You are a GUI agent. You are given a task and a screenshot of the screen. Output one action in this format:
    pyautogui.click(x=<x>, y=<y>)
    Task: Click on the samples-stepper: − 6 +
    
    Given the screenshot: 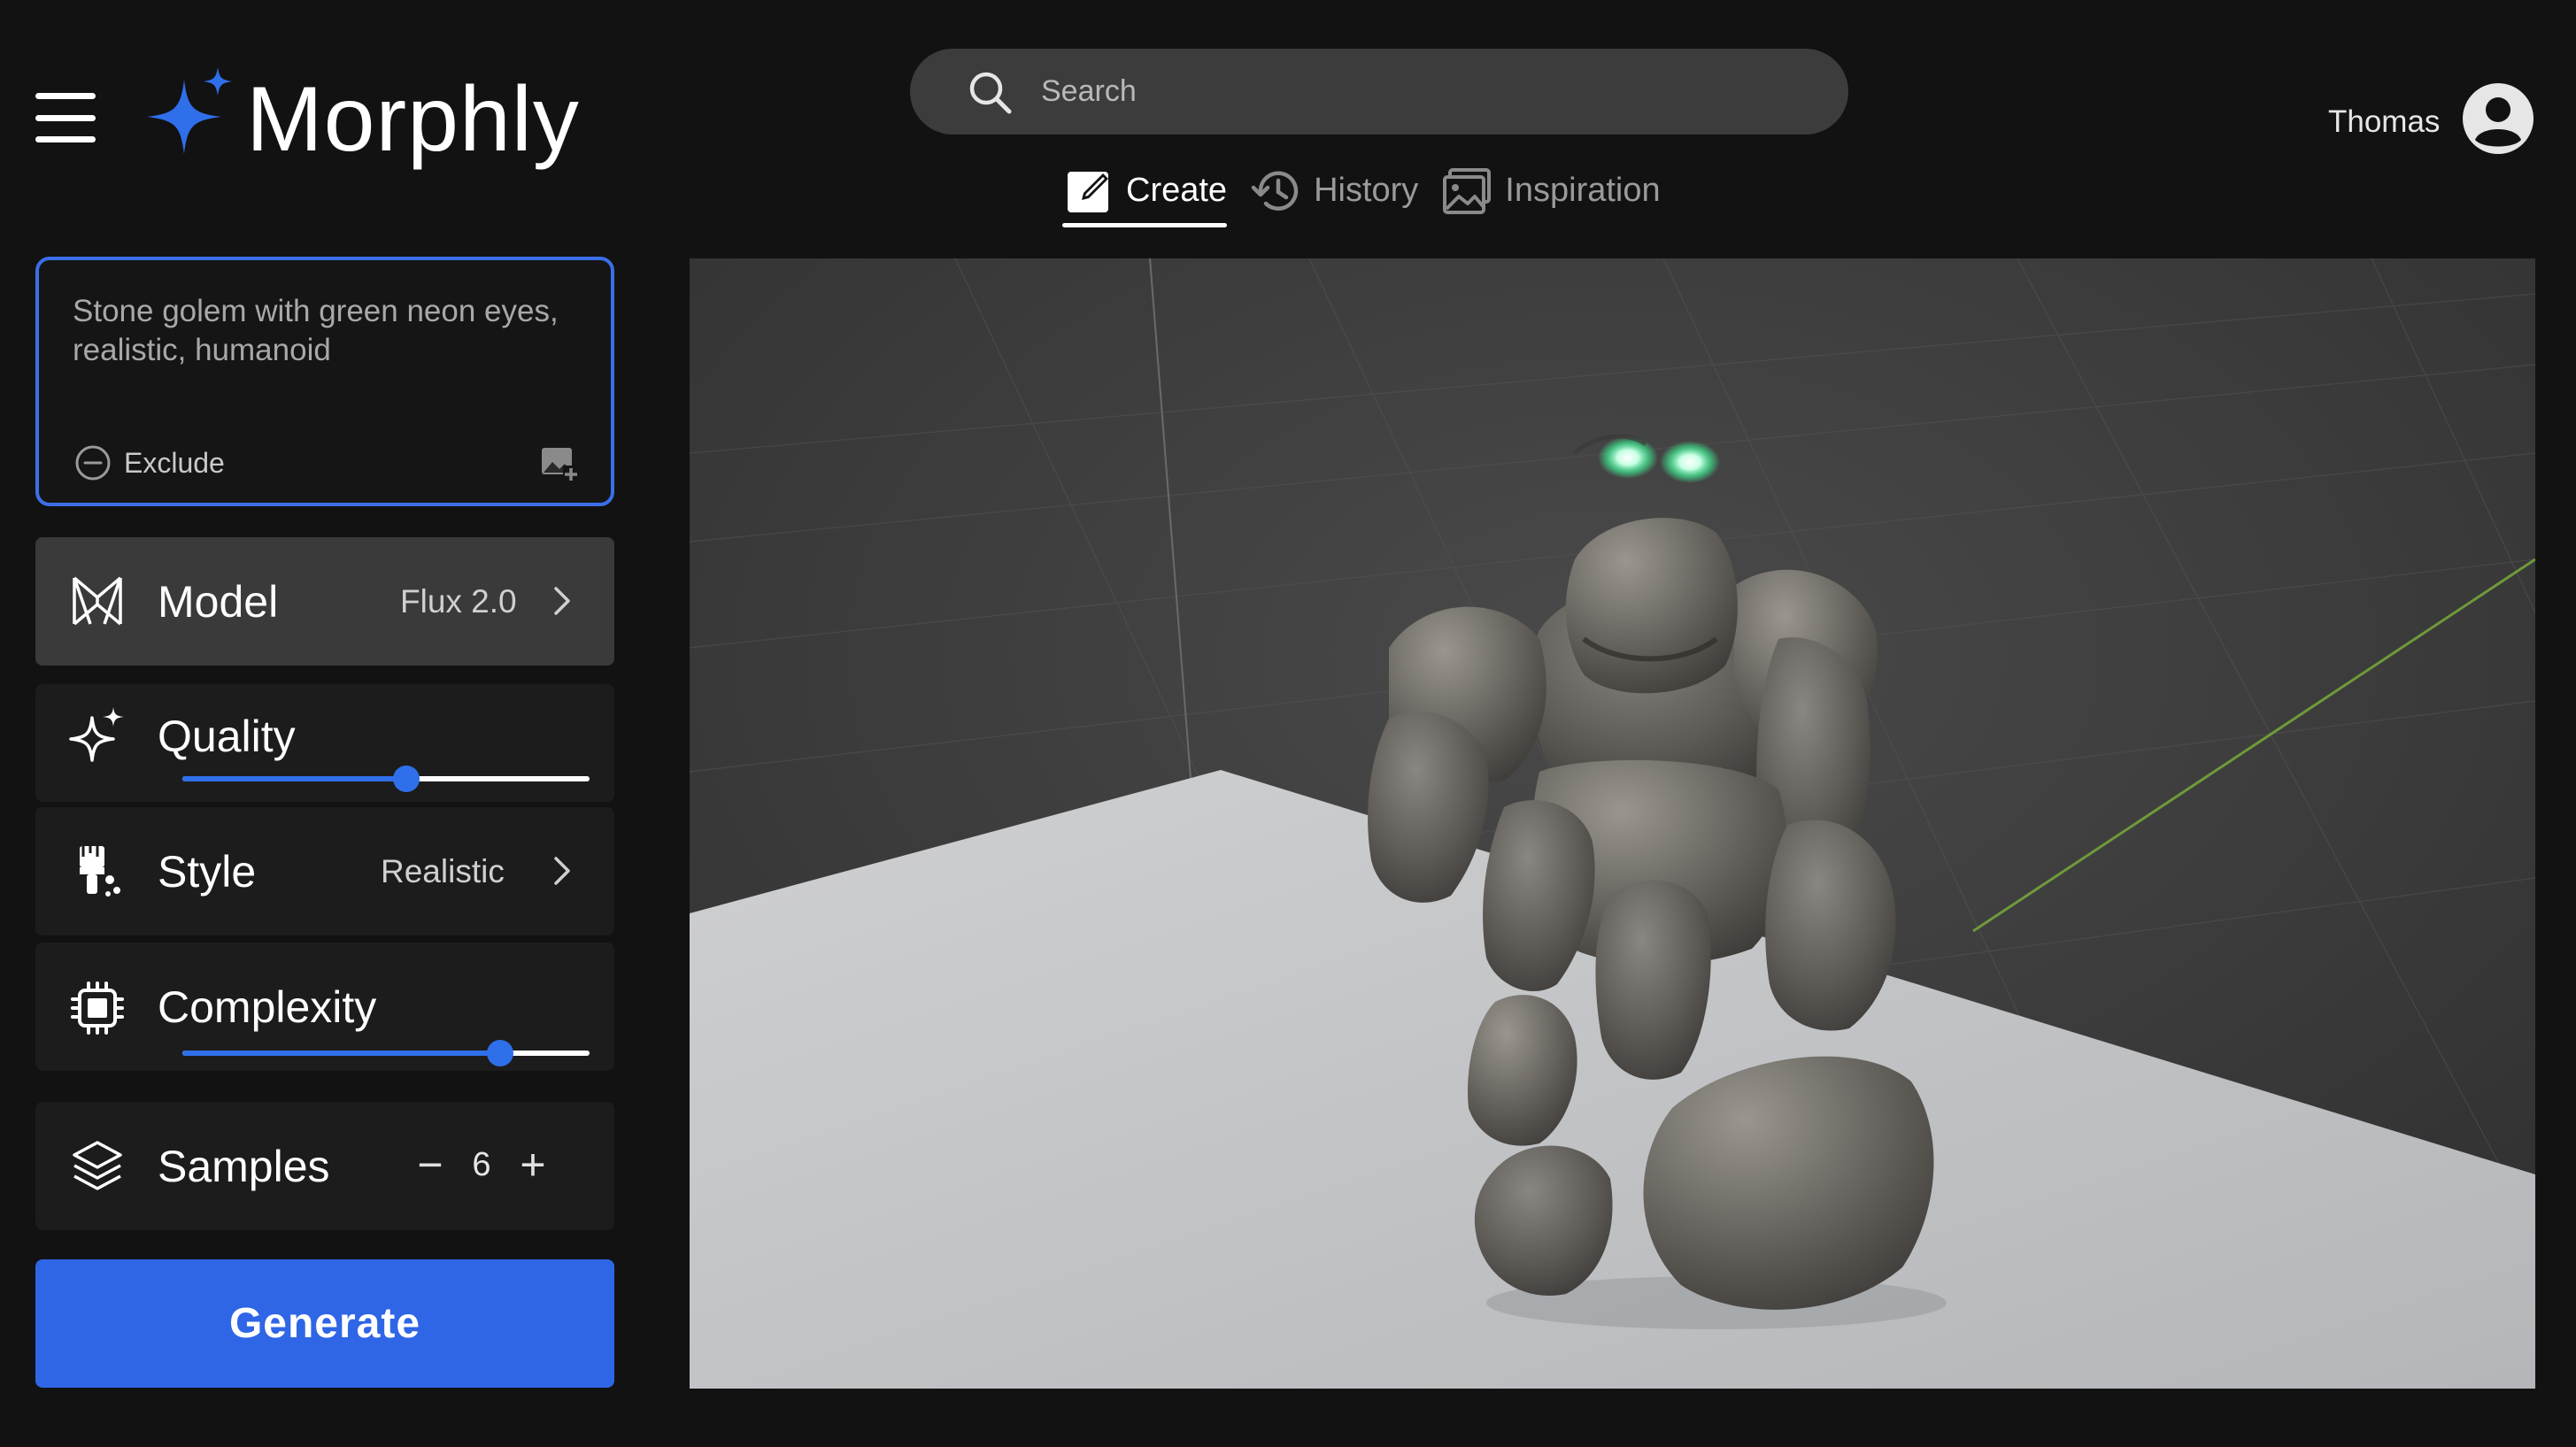 What is the action you would take?
    pyautogui.click(x=481, y=1164)
    